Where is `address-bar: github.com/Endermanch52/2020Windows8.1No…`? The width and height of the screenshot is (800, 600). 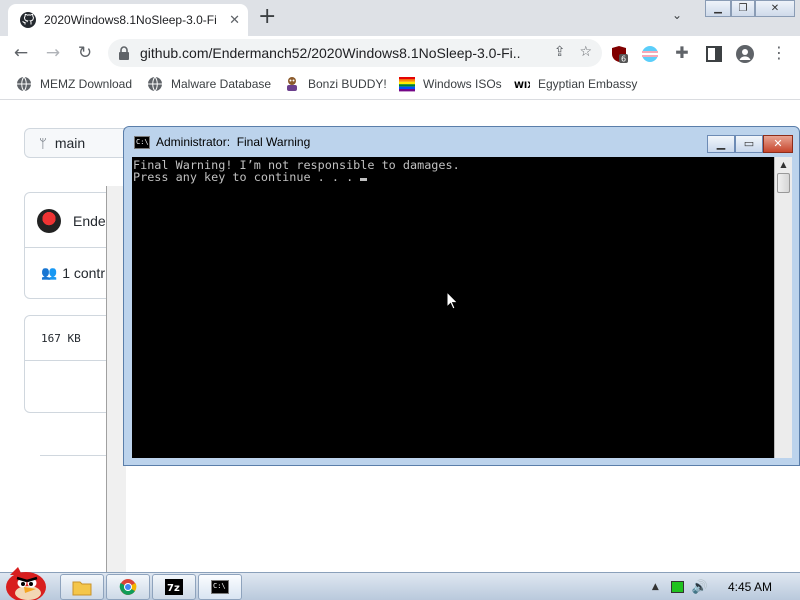 address-bar: github.com/Endermanch52/2020Windows8.1No… is located at coordinates (355, 53).